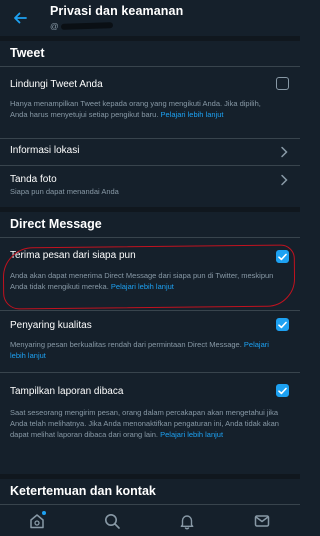  What do you see at coordinates (56, 84) in the screenshot?
I see `setting-title: Lindungi Tweet Anda` at bounding box center [56, 84].